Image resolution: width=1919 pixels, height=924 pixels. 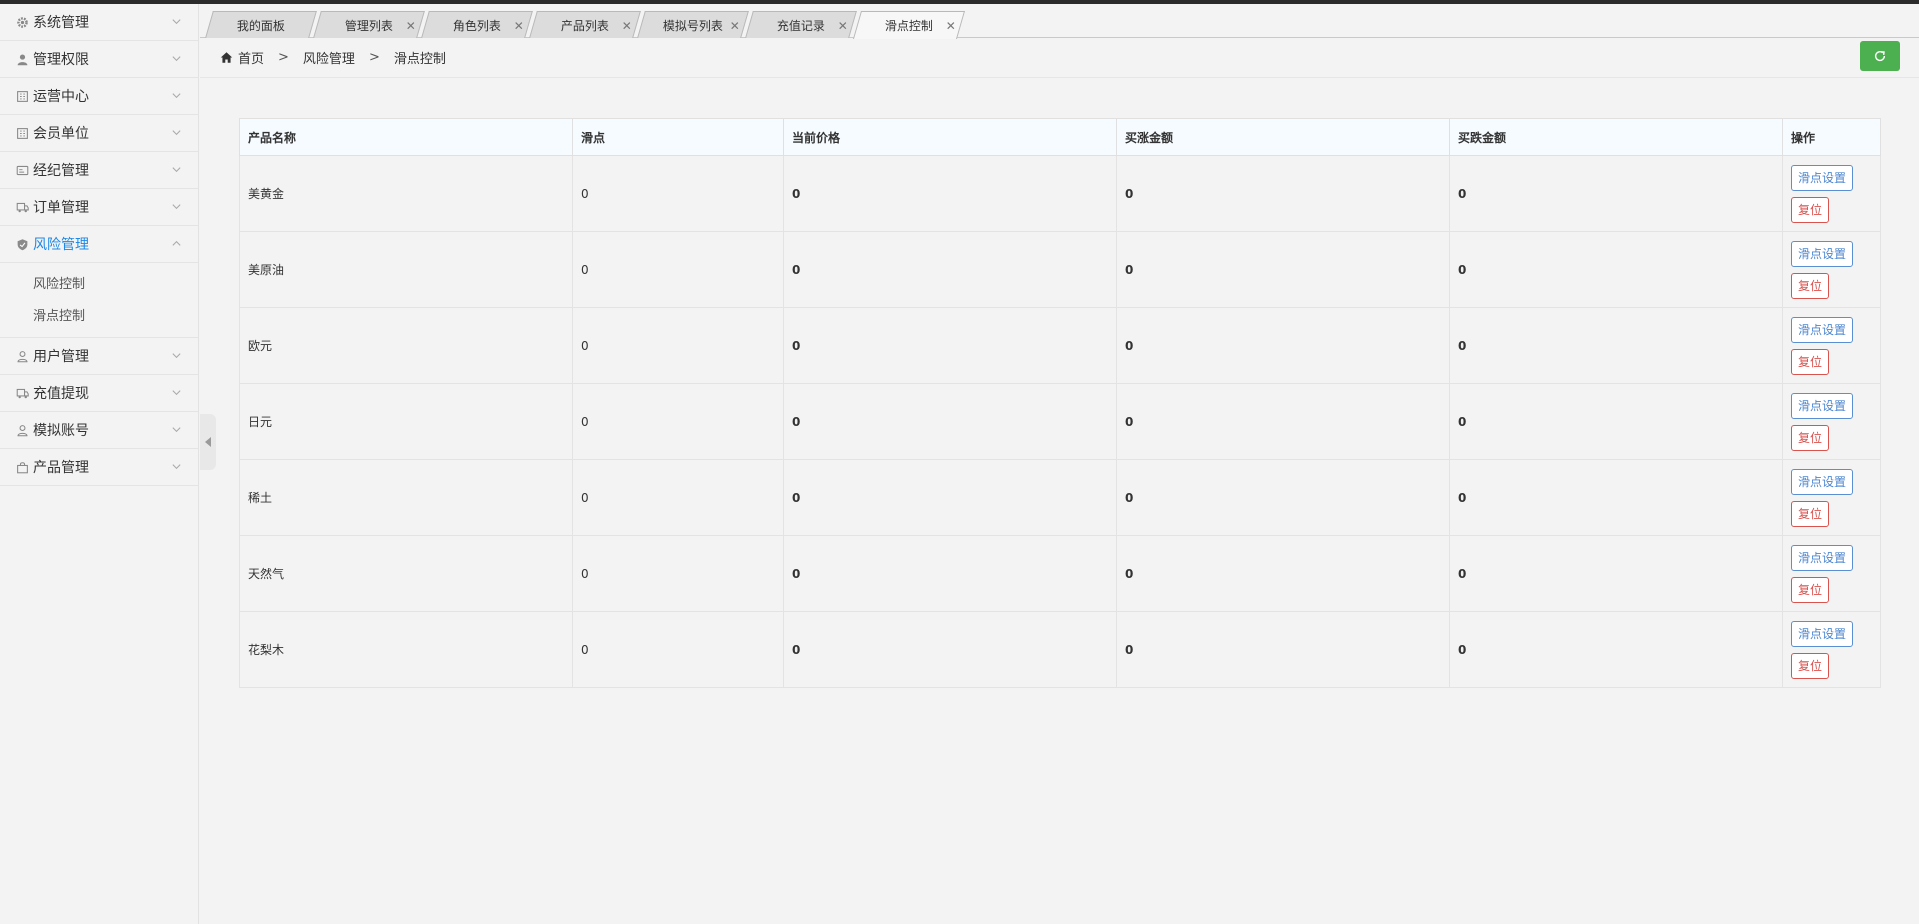 I want to click on risk-submenu: 风险控制 滑点控制, so click(x=99, y=300).